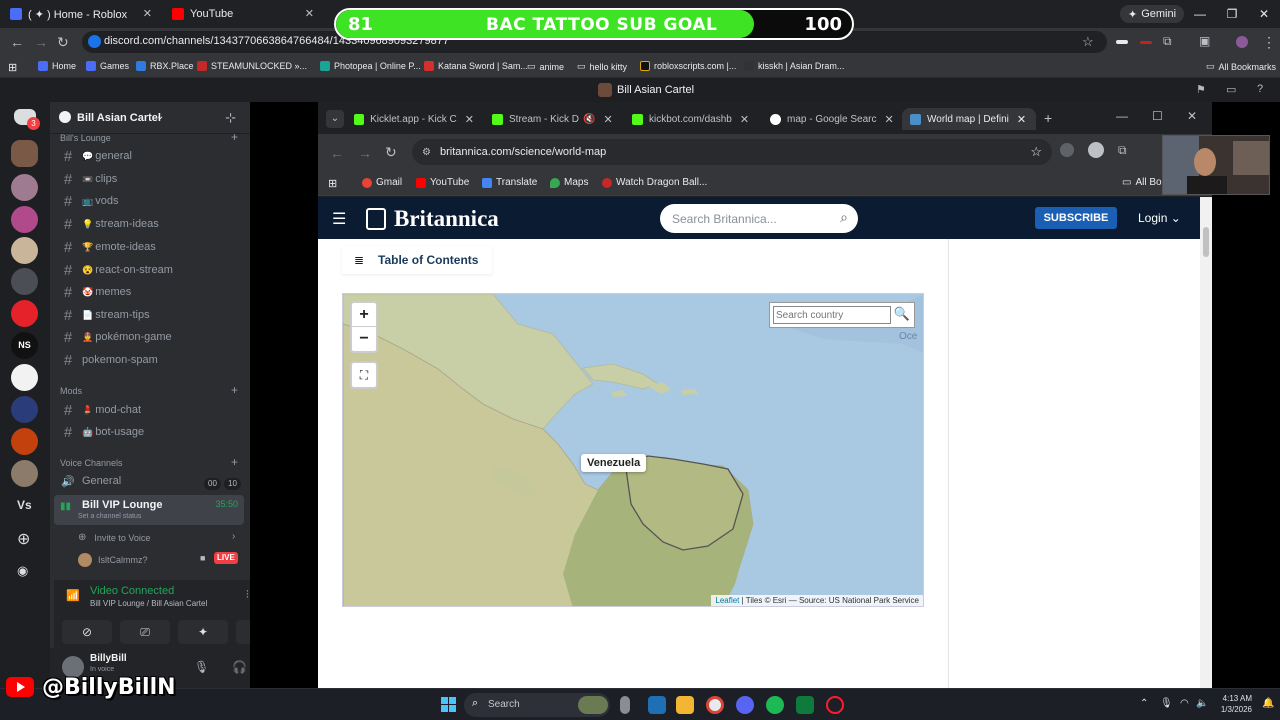 The image size is (1280, 720). Describe the element at coordinates (150, 118) in the screenshot. I see `server-header: Bill Asian Cartel ⌄ ⊹` at that location.